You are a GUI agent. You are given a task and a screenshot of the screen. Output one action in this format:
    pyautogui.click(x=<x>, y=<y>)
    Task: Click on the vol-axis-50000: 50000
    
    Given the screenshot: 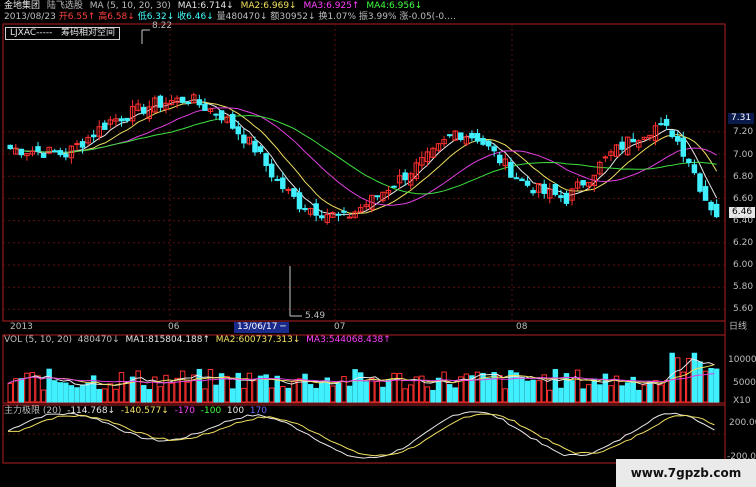 What is the action you would take?
    pyautogui.click(x=744, y=383)
    